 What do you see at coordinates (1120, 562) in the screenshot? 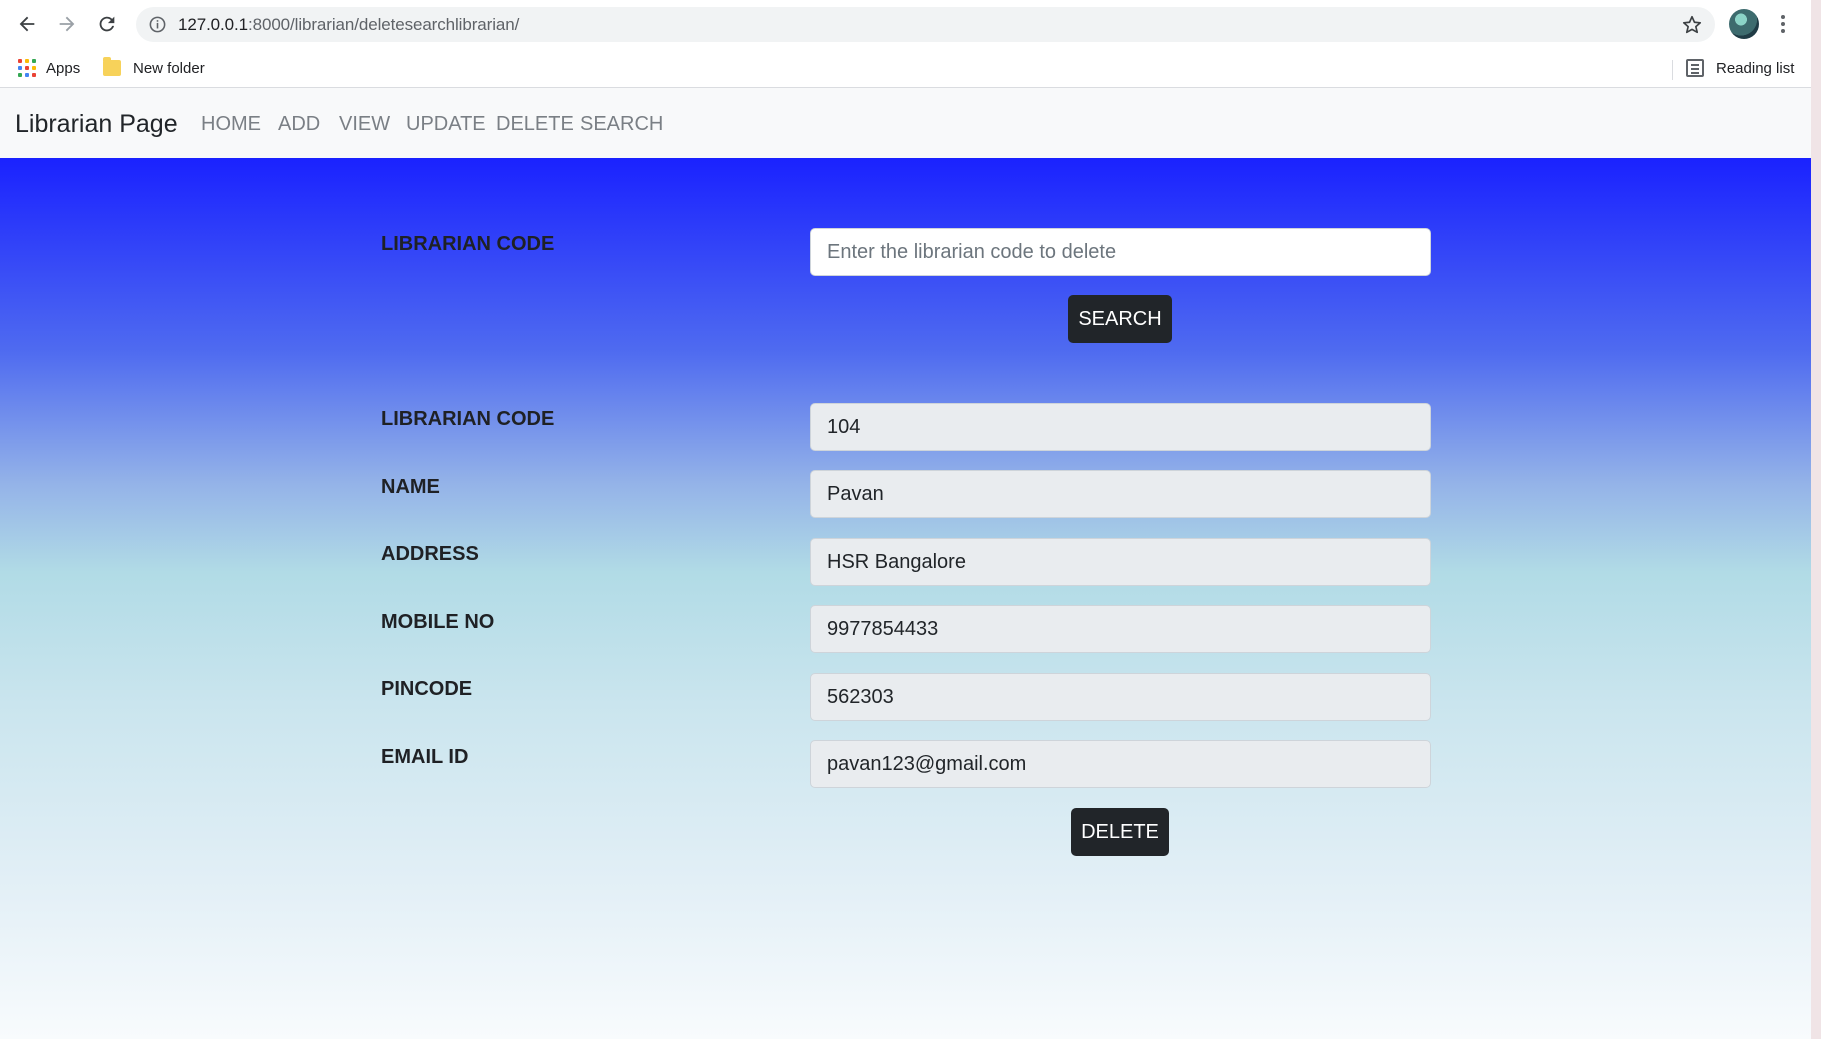
I see `address-field` at bounding box center [1120, 562].